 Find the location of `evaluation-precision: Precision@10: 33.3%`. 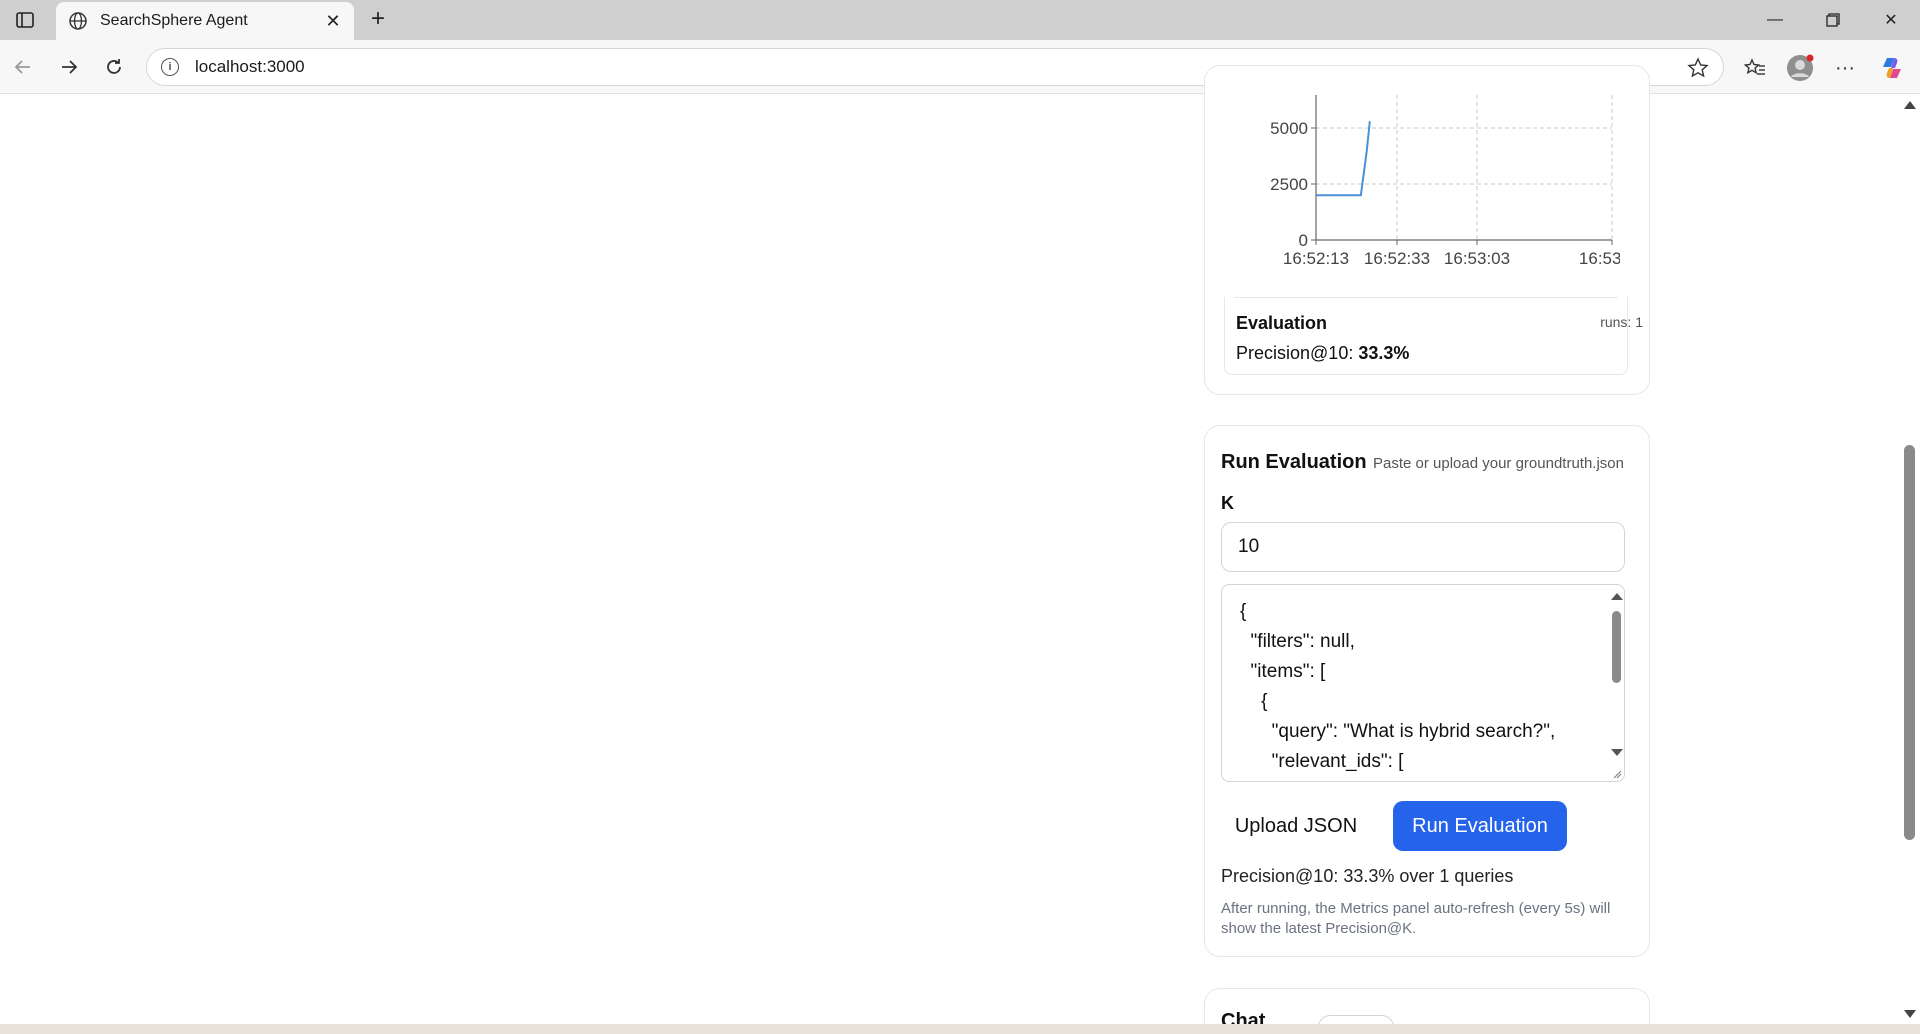

evaluation-precision: Precision@10: 33.3% is located at coordinates (1322, 353).